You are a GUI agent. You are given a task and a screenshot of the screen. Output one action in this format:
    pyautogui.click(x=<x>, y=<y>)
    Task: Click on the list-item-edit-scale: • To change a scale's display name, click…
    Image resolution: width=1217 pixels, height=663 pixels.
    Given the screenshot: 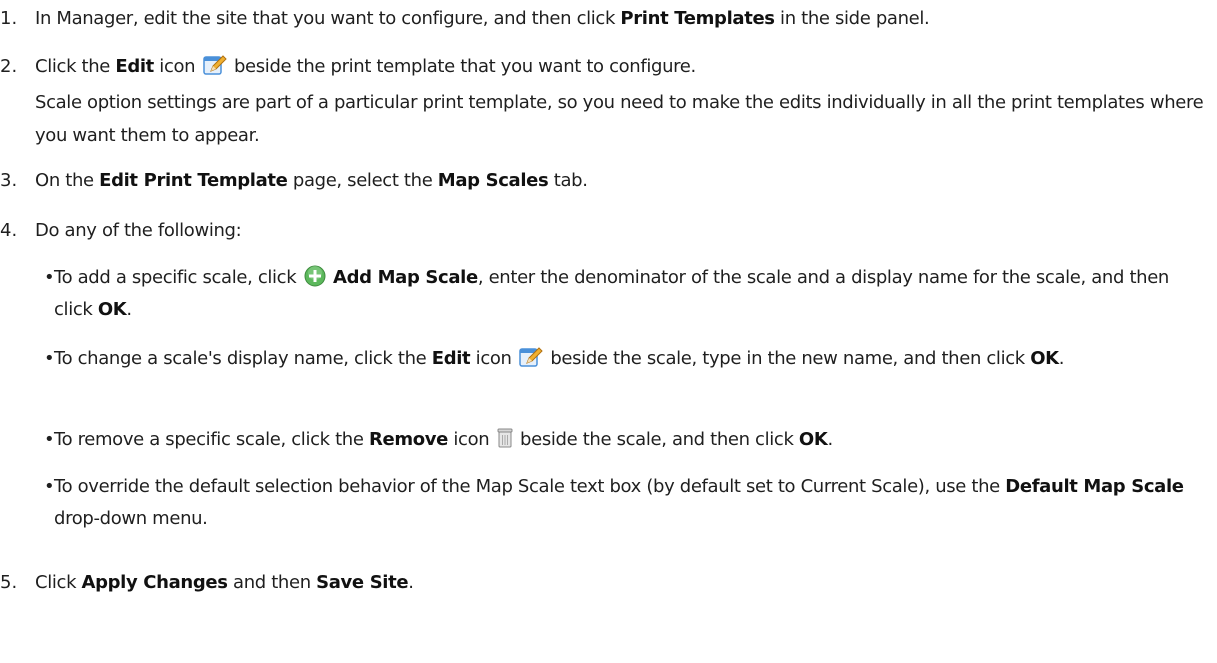 What is the action you would take?
    pyautogui.click(x=624, y=359)
    